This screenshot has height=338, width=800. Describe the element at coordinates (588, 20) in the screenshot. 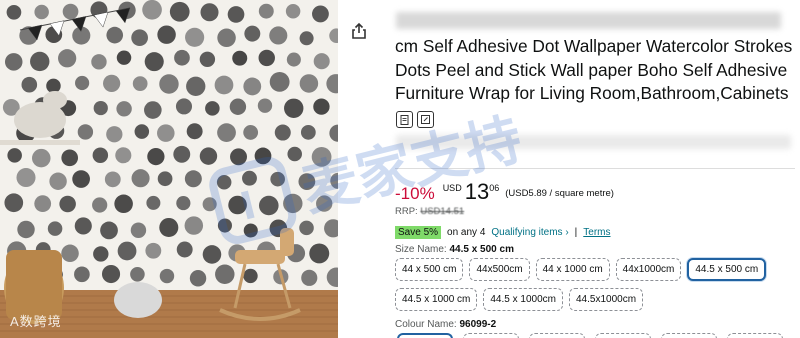

I see `blurred-title-prefix` at that location.